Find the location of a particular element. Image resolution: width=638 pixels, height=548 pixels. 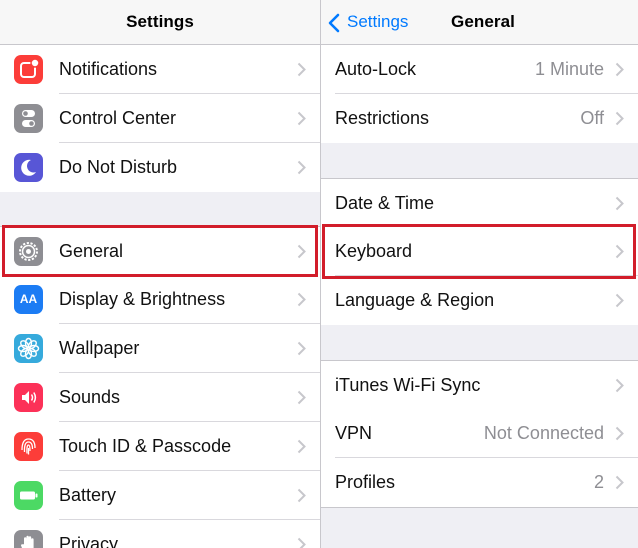

general-row-language-region: Language & Region is located at coordinates (479, 300).